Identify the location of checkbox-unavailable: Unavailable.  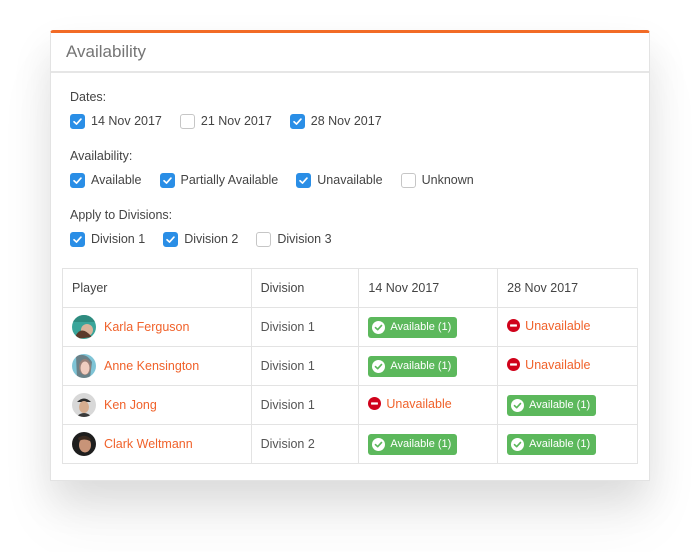
(339, 180).